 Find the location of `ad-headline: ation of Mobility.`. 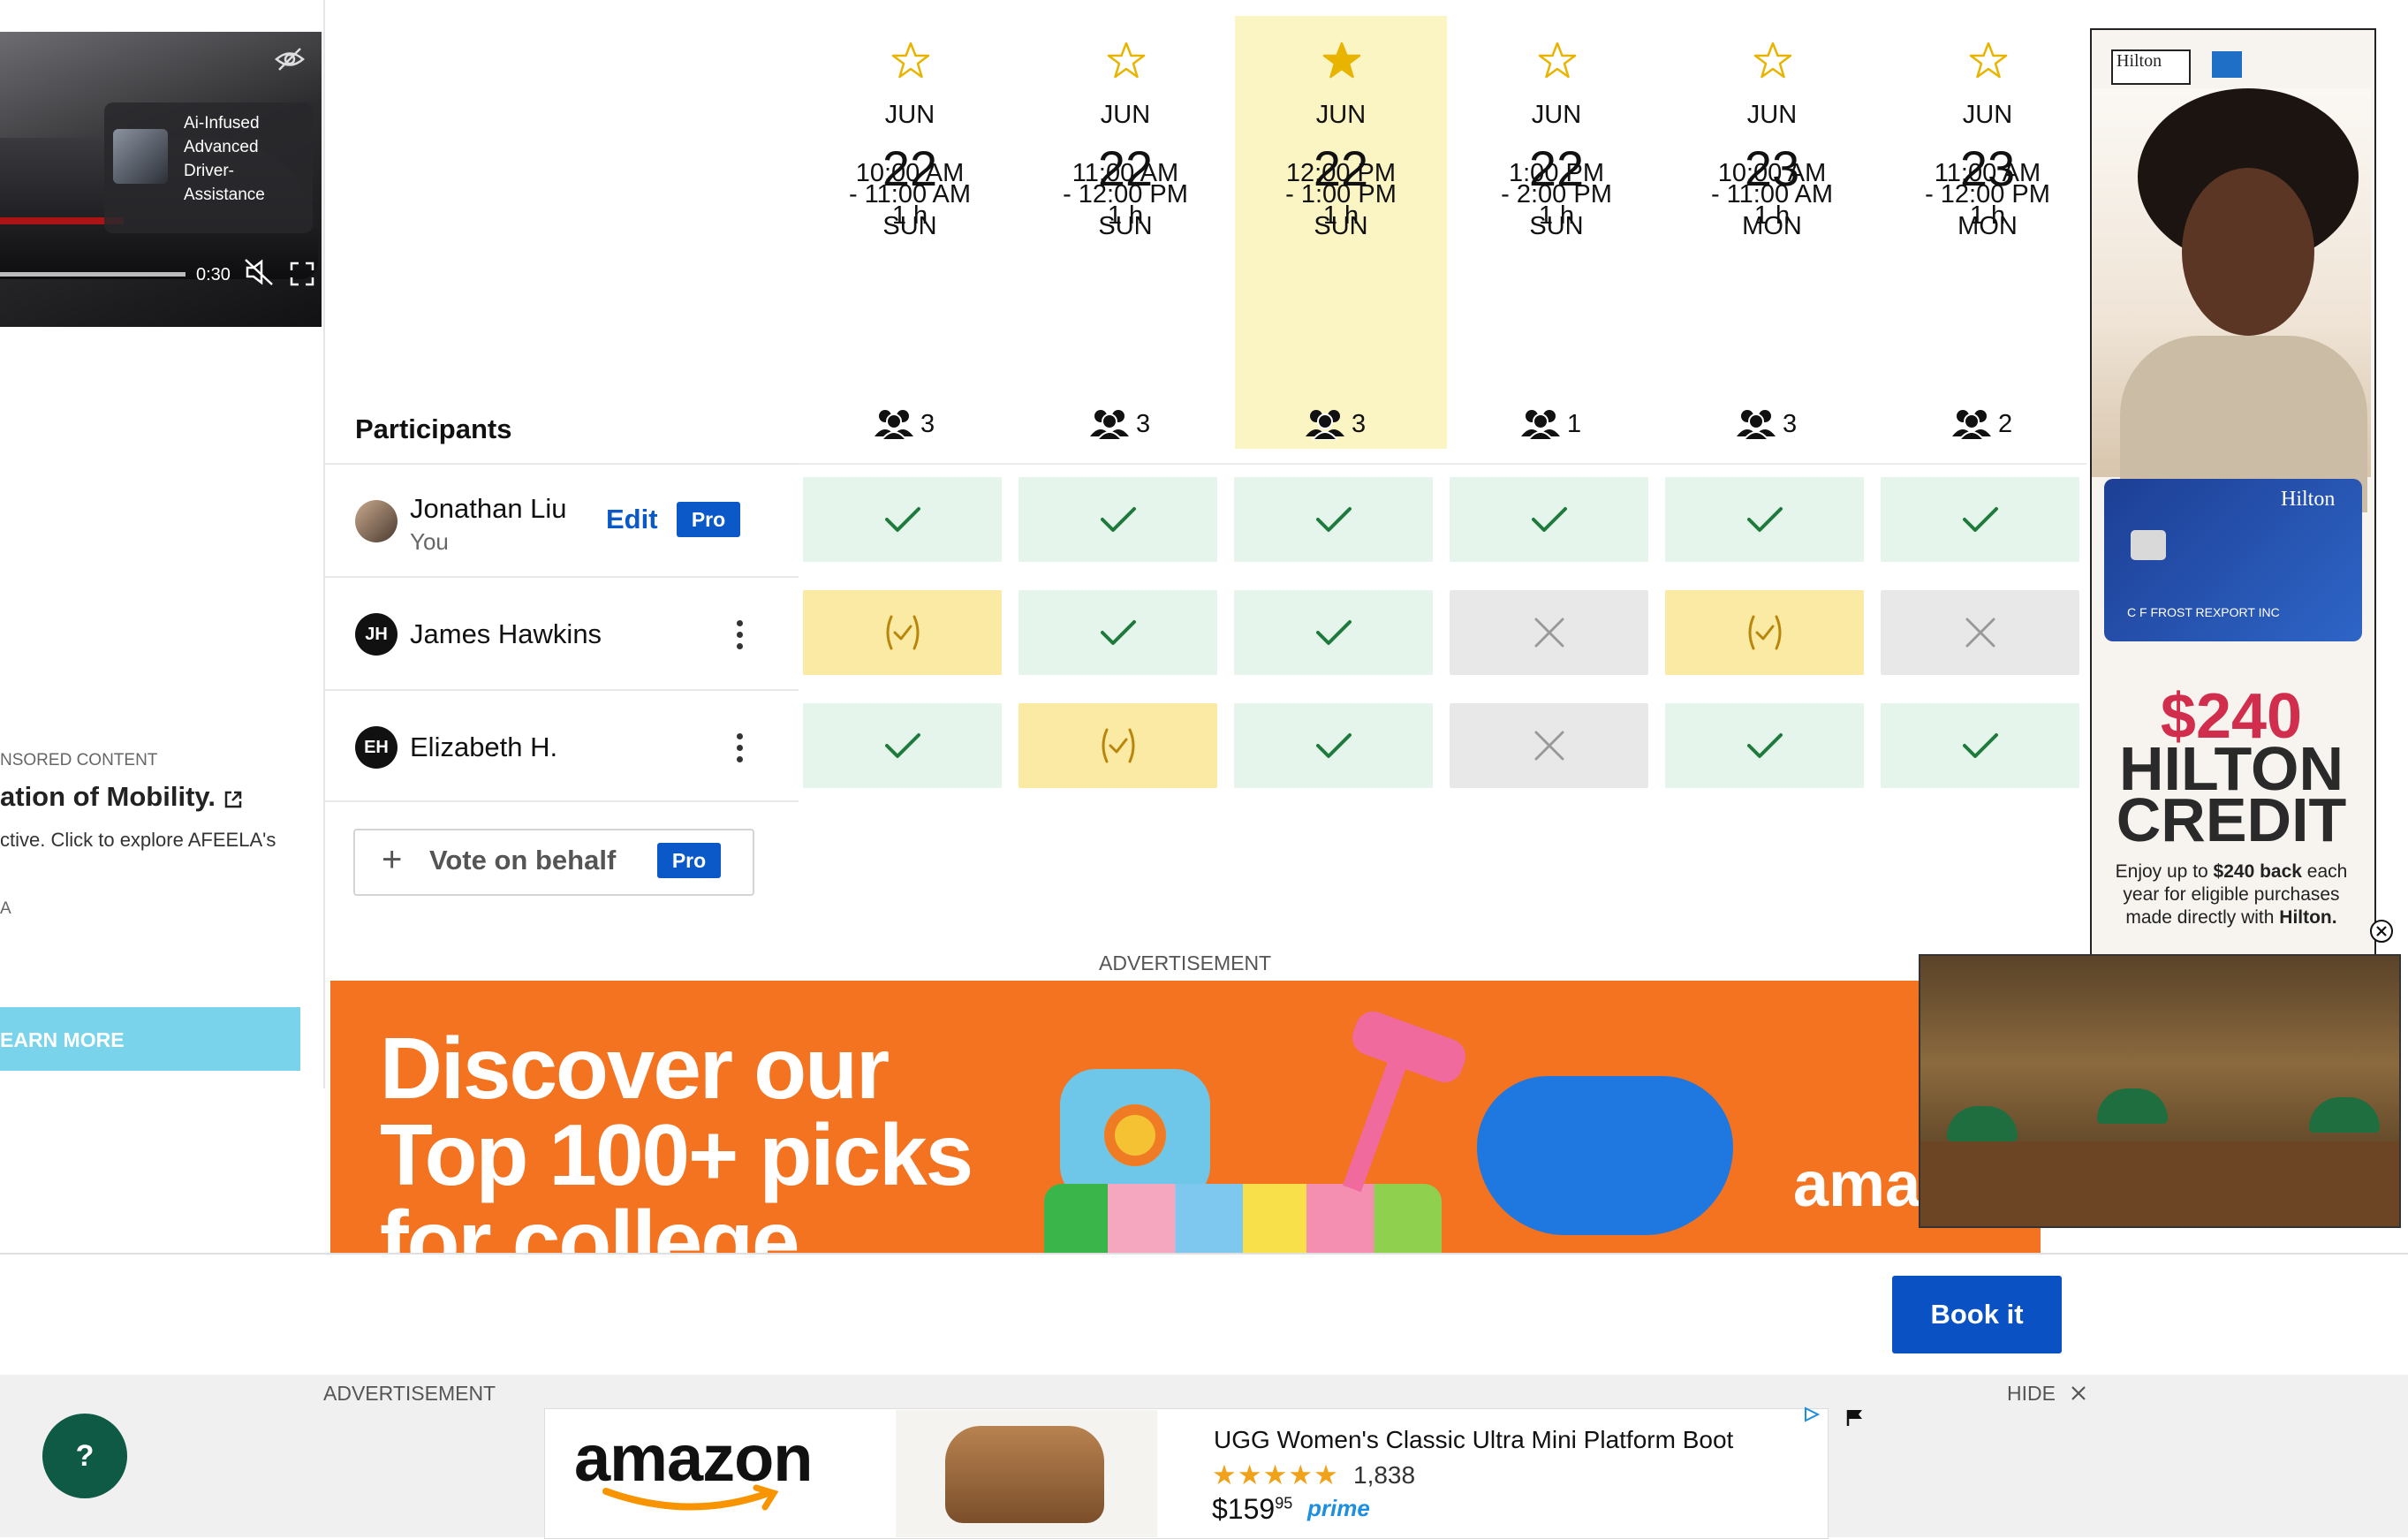

ad-headline: ation of Mobility. is located at coordinates (108, 797).